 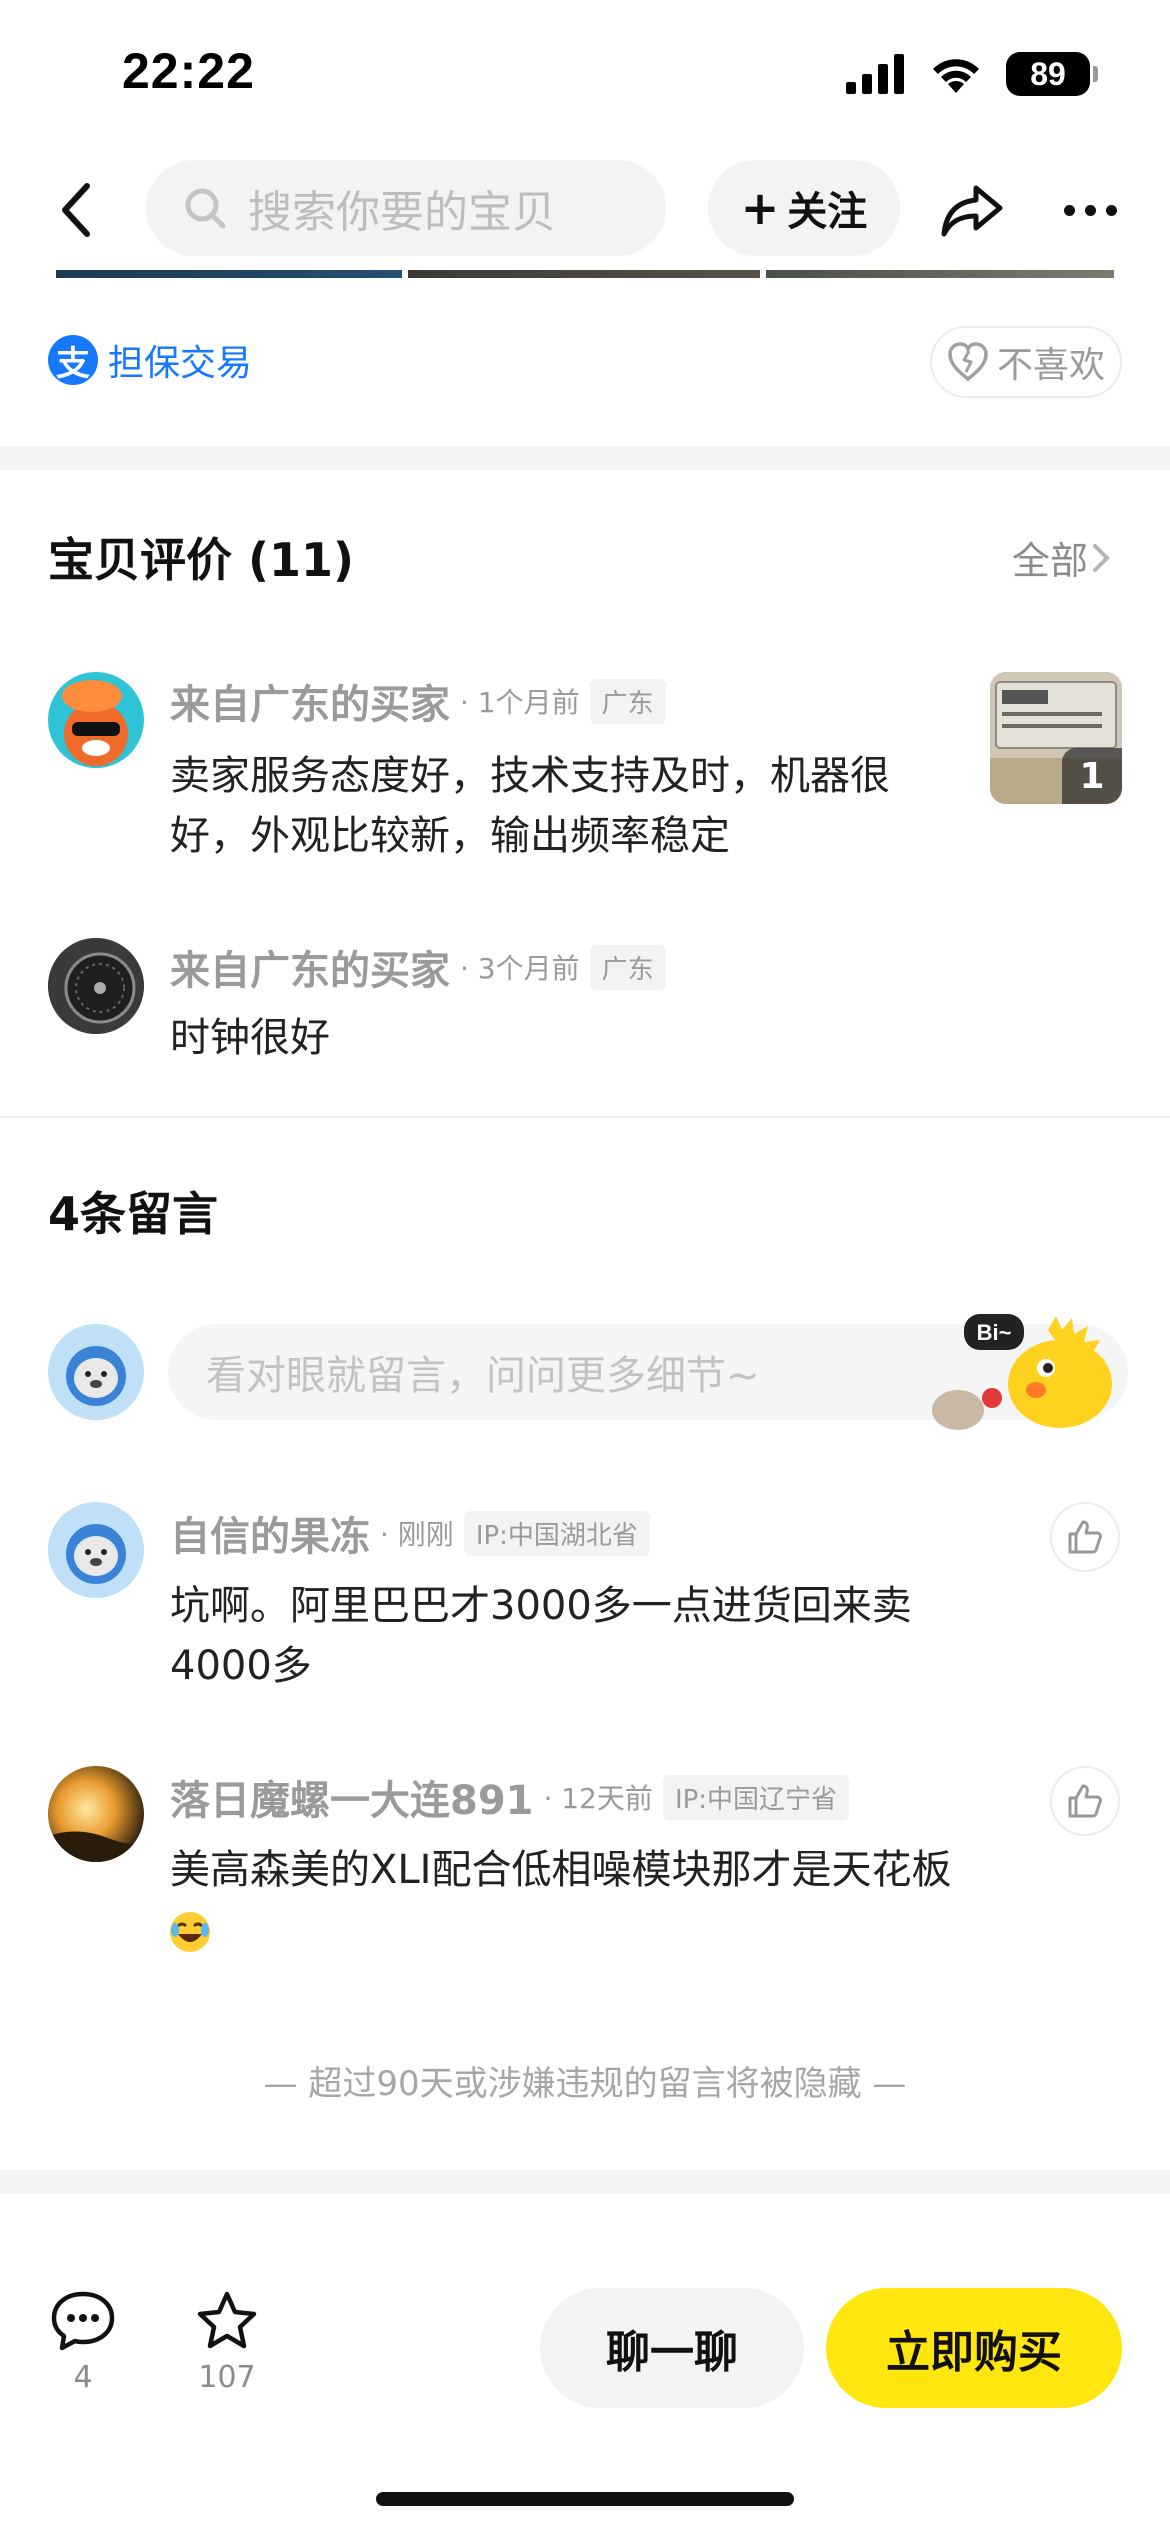 What do you see at coordinates (956, 76) in the screenshot?
I see `wifi-icon` at bounding box center [956, 76].